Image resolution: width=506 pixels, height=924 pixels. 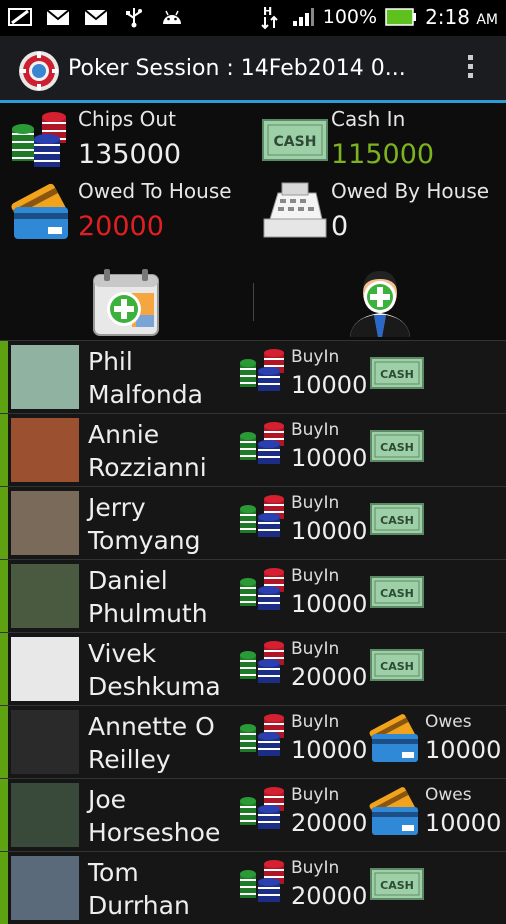 What do you see at coordinates (401, 17) in the screenshot?
I see `battery-icon` at bounding box center [401, 17].